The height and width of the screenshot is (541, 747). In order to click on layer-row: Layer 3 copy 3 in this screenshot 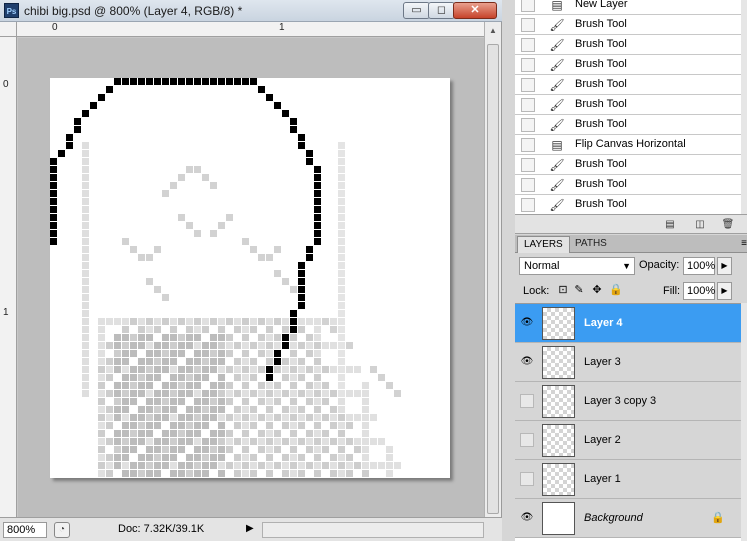, I will do `click(628, 401)`.